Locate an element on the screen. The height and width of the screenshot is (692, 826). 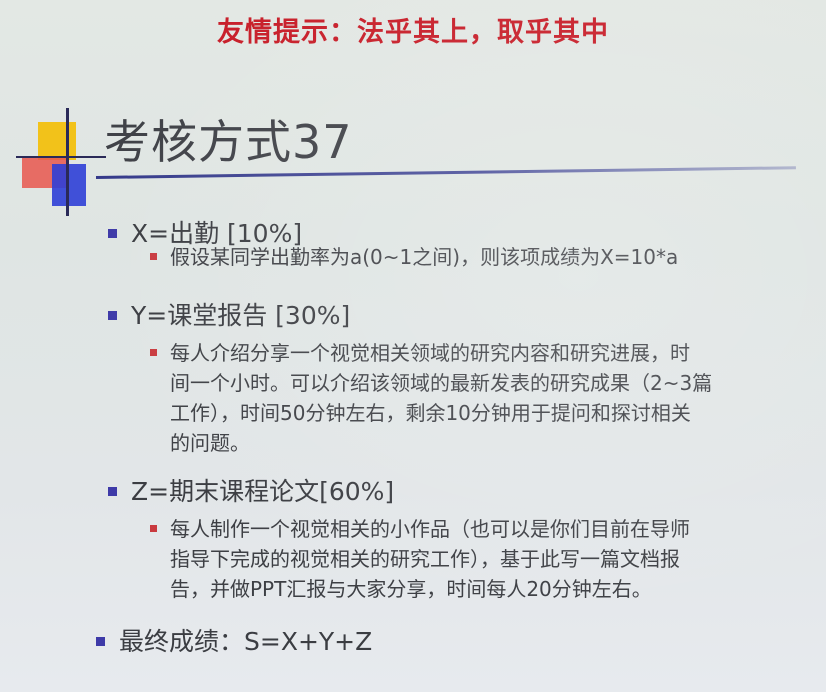
subitem-line: 工作），时间50分钟左右，剩余10分钟用于提问和探讨相关 is located at coordinates (430, 413).